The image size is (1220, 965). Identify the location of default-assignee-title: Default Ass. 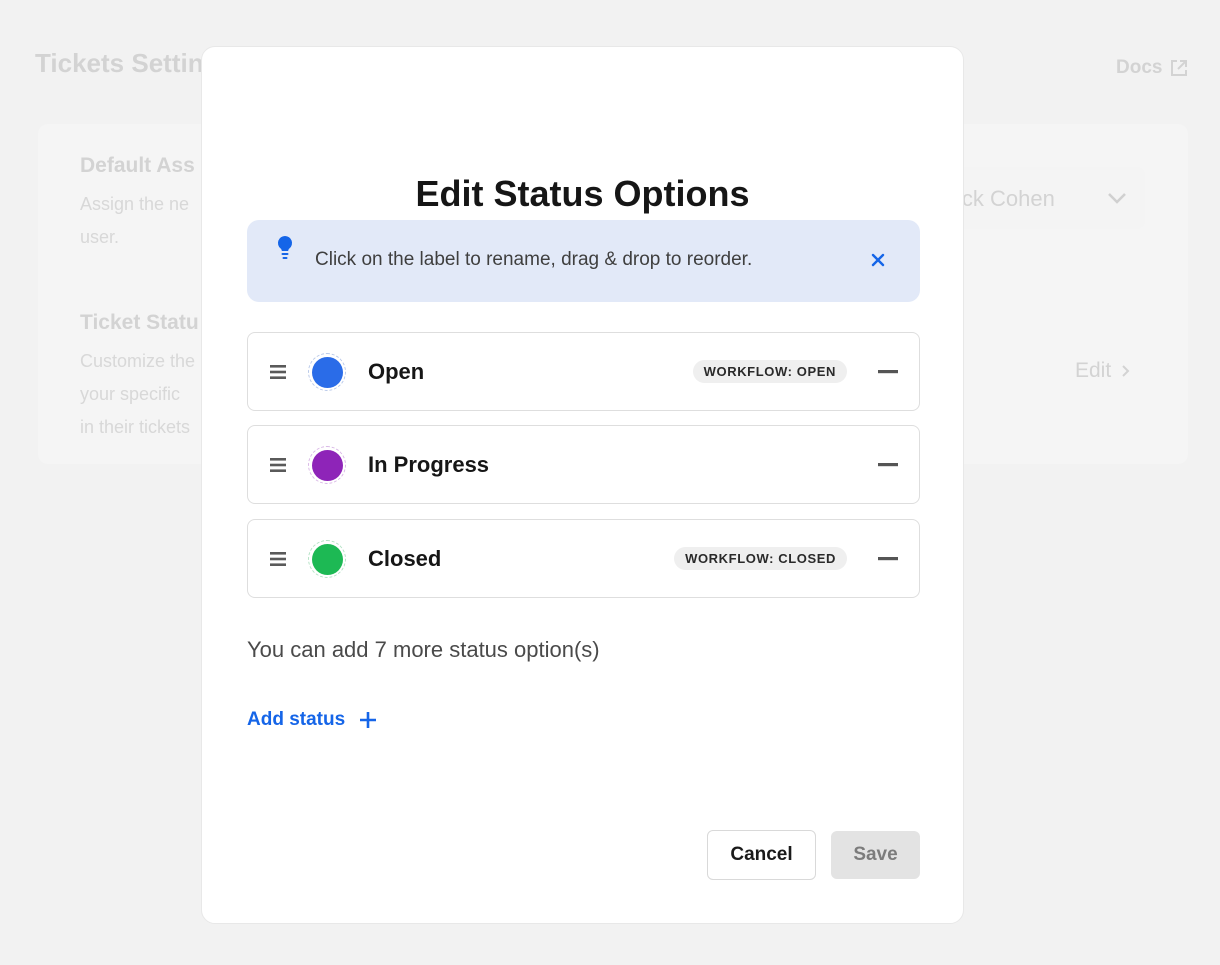
(137, 165).